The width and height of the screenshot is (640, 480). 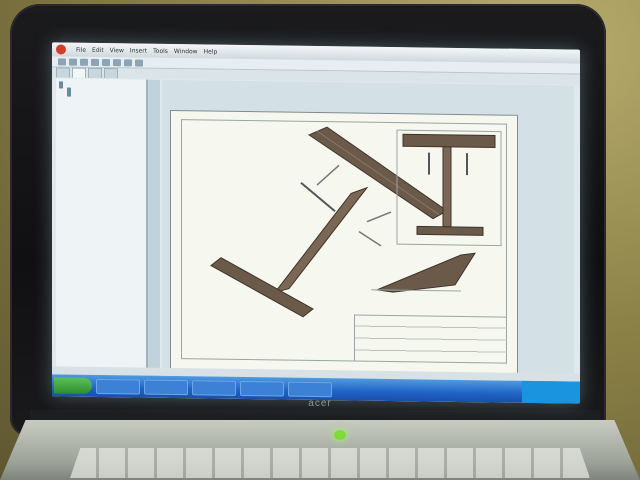 I want to click on menu-edit: Edit, so click(x=98, y=49).